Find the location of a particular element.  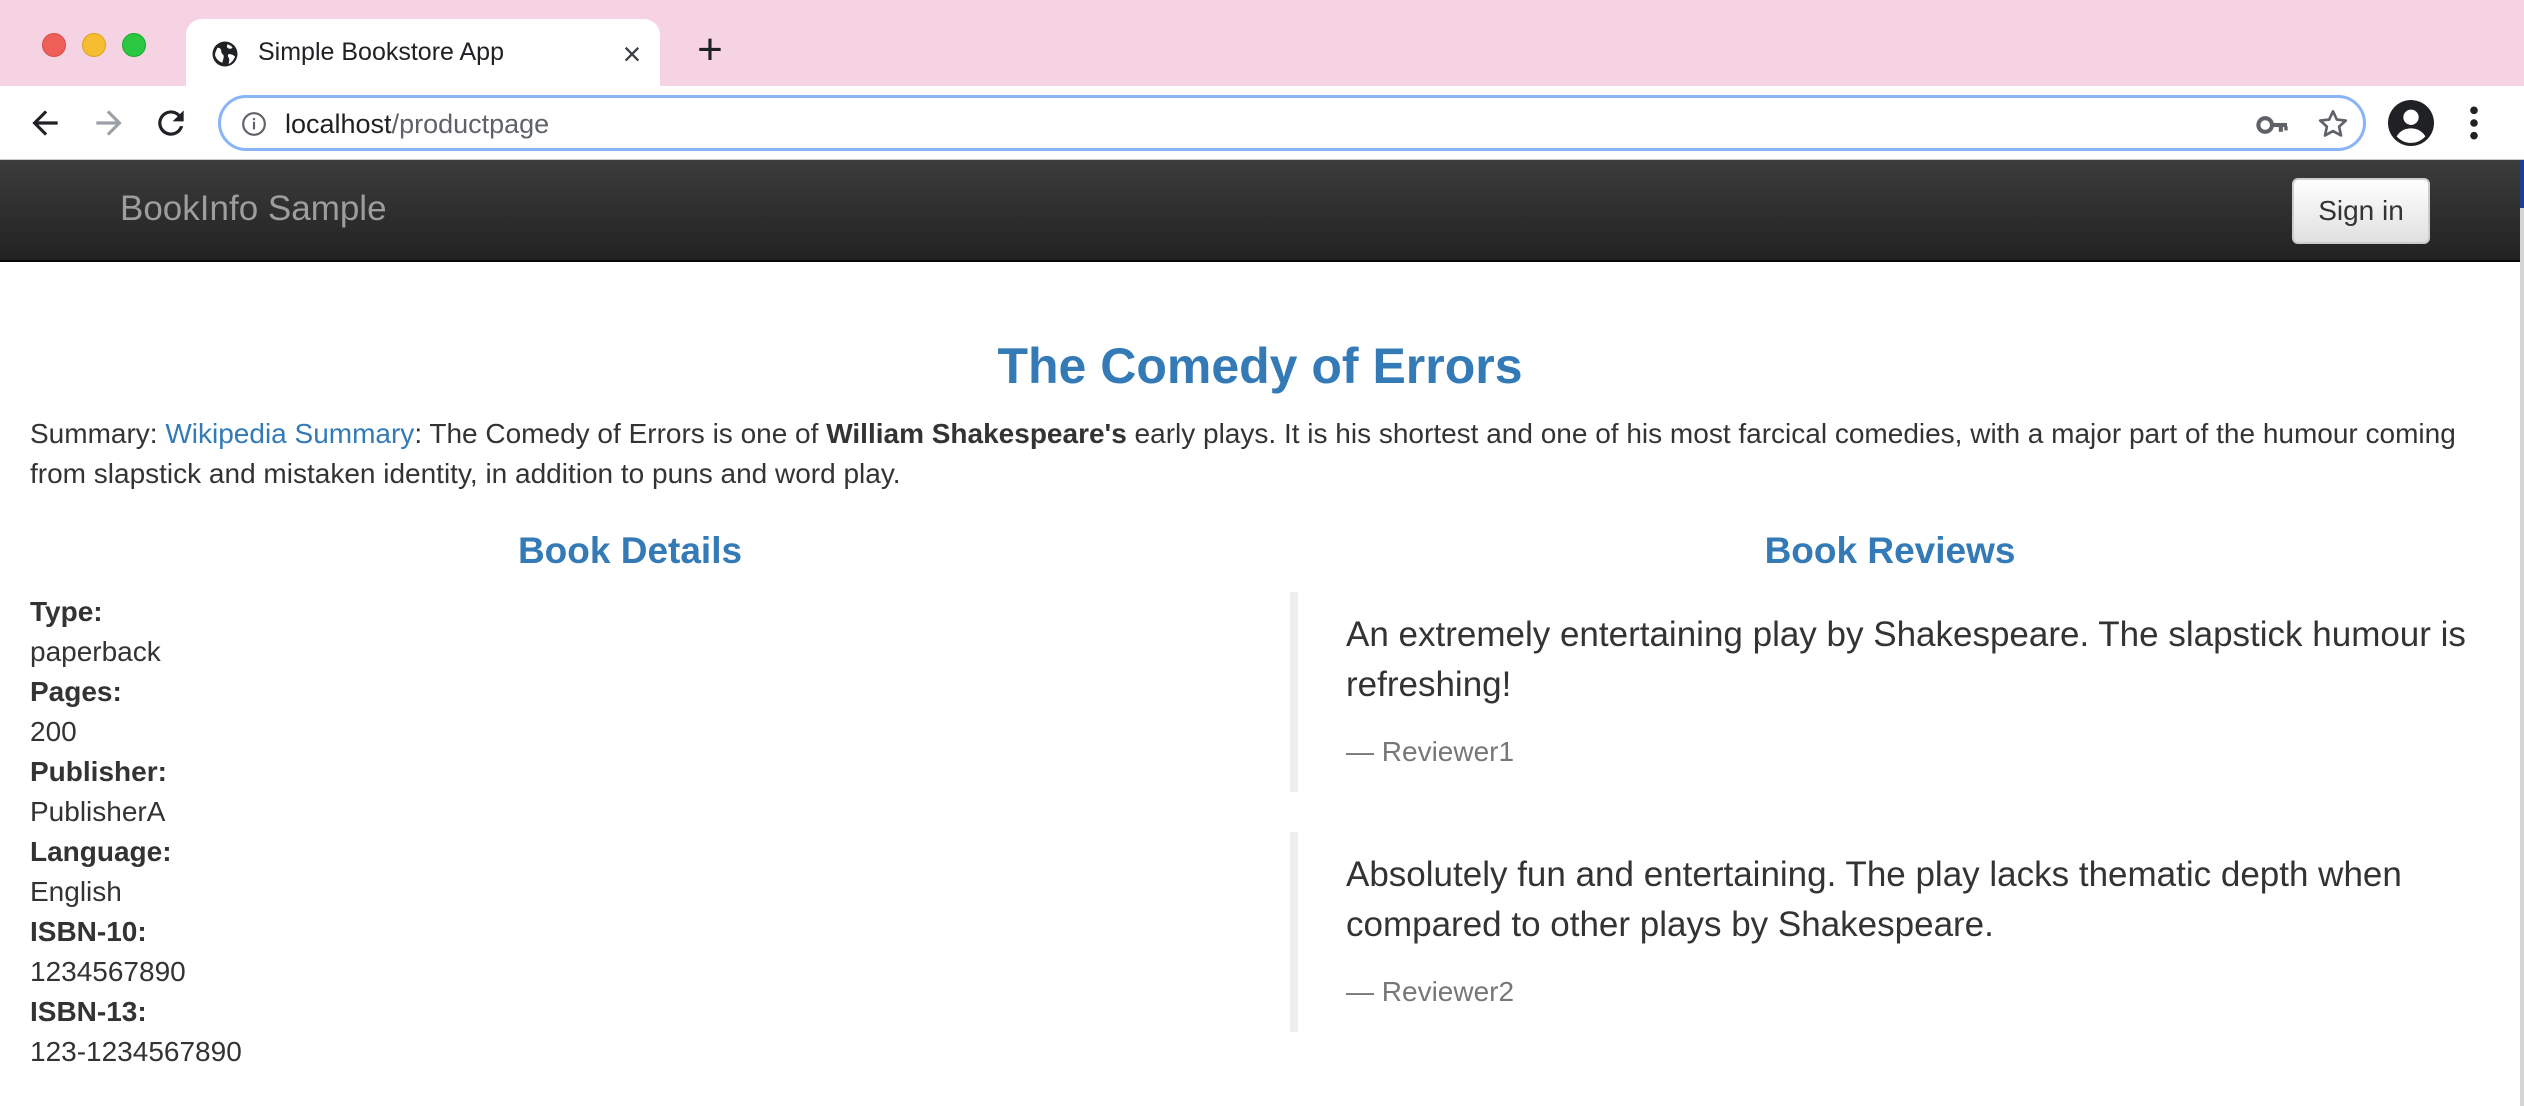

plus-icon: + is located at coordinates (710, 50).